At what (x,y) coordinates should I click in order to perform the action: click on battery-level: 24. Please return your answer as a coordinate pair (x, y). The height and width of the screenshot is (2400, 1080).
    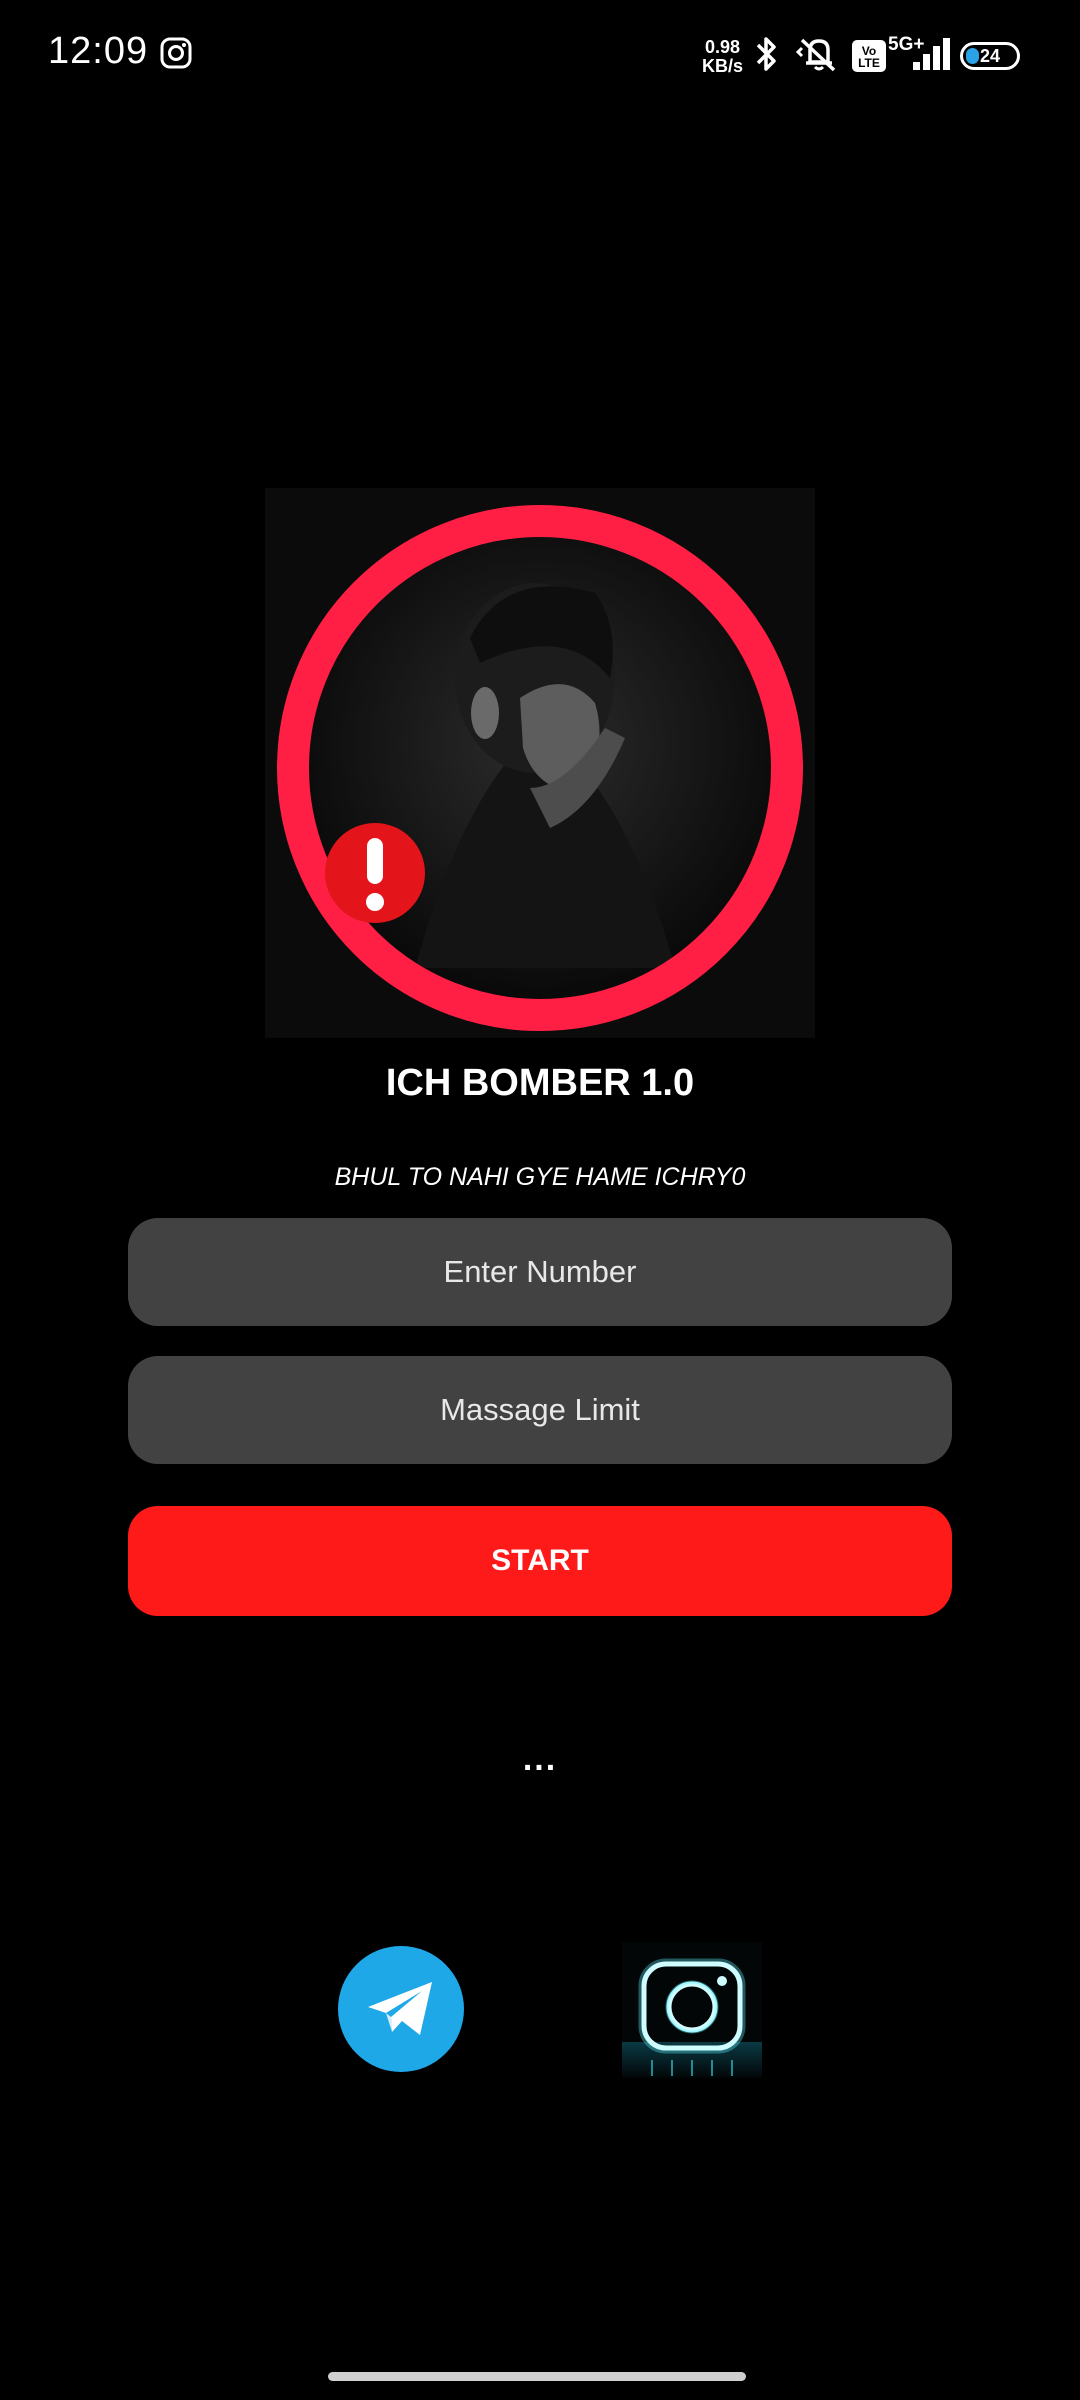
    Looking at the image, I should click on (990, 55).